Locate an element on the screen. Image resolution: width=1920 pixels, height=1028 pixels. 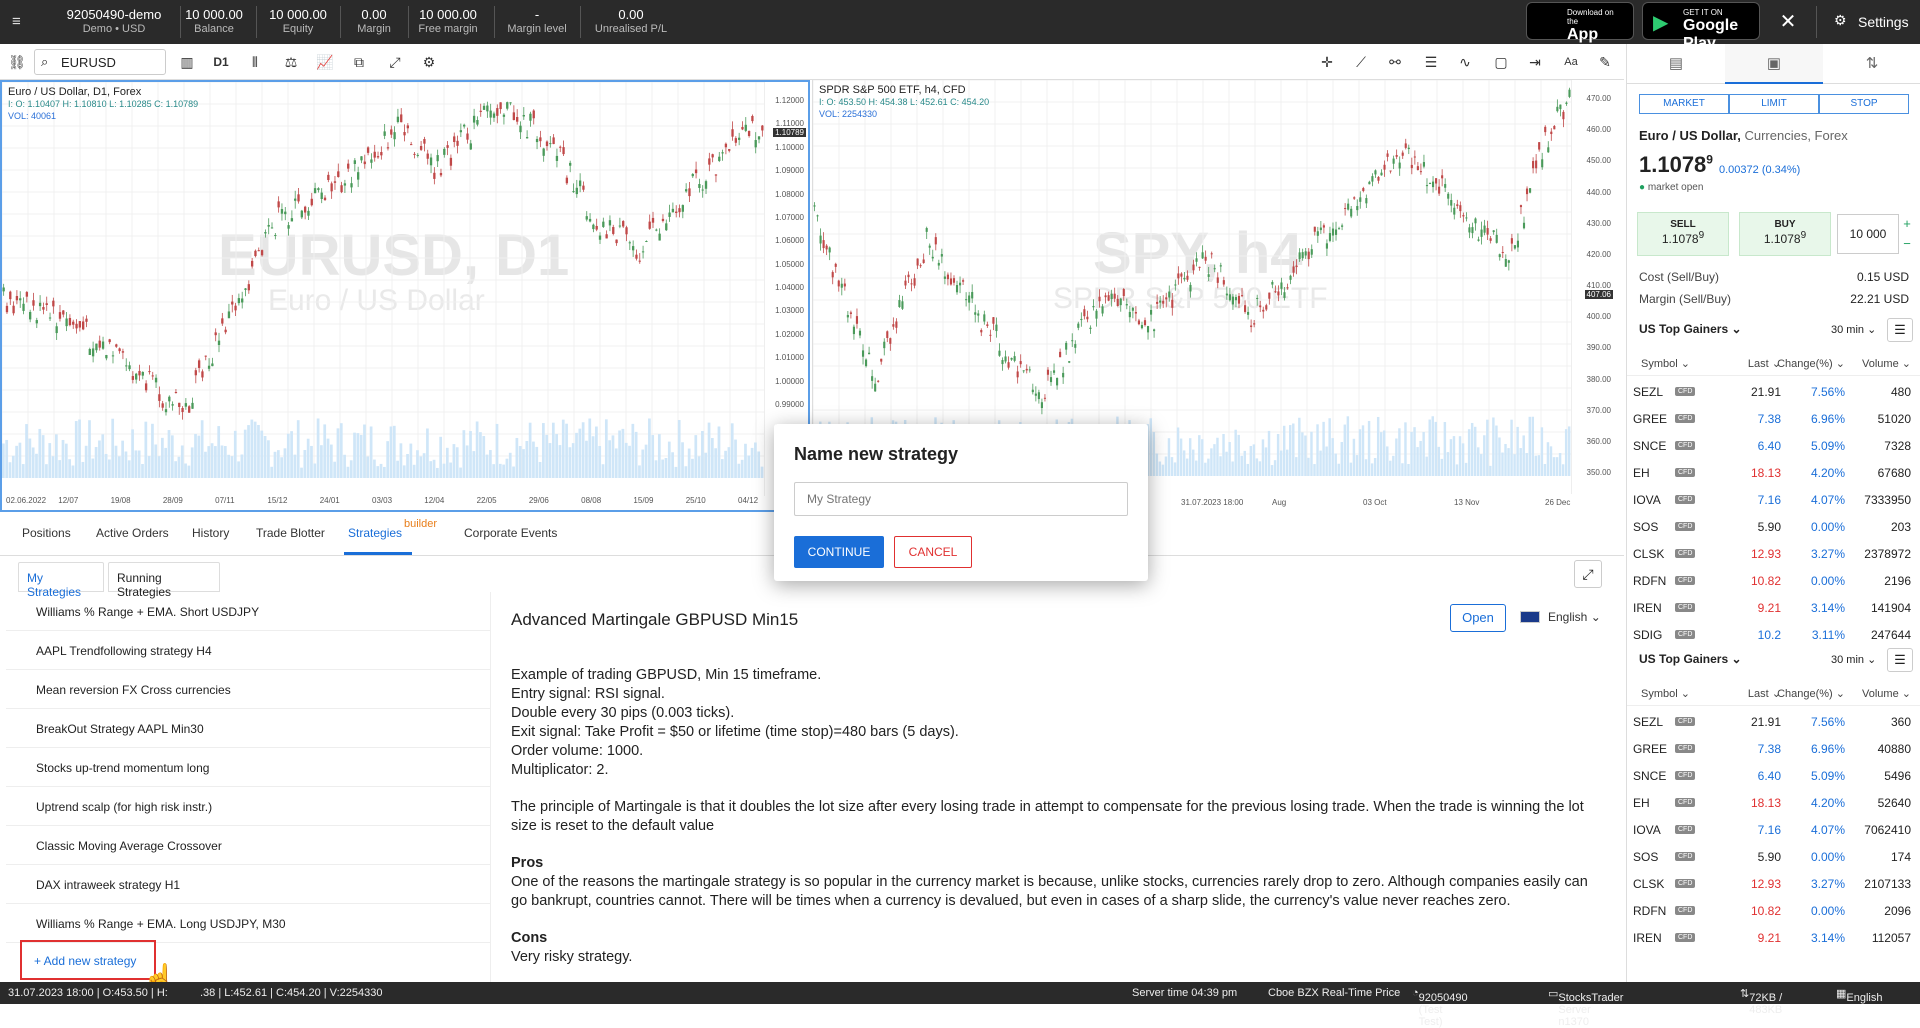
table-row: EH CFD 18.13 4.20% 52640 is located at coordinates (1773, 802).